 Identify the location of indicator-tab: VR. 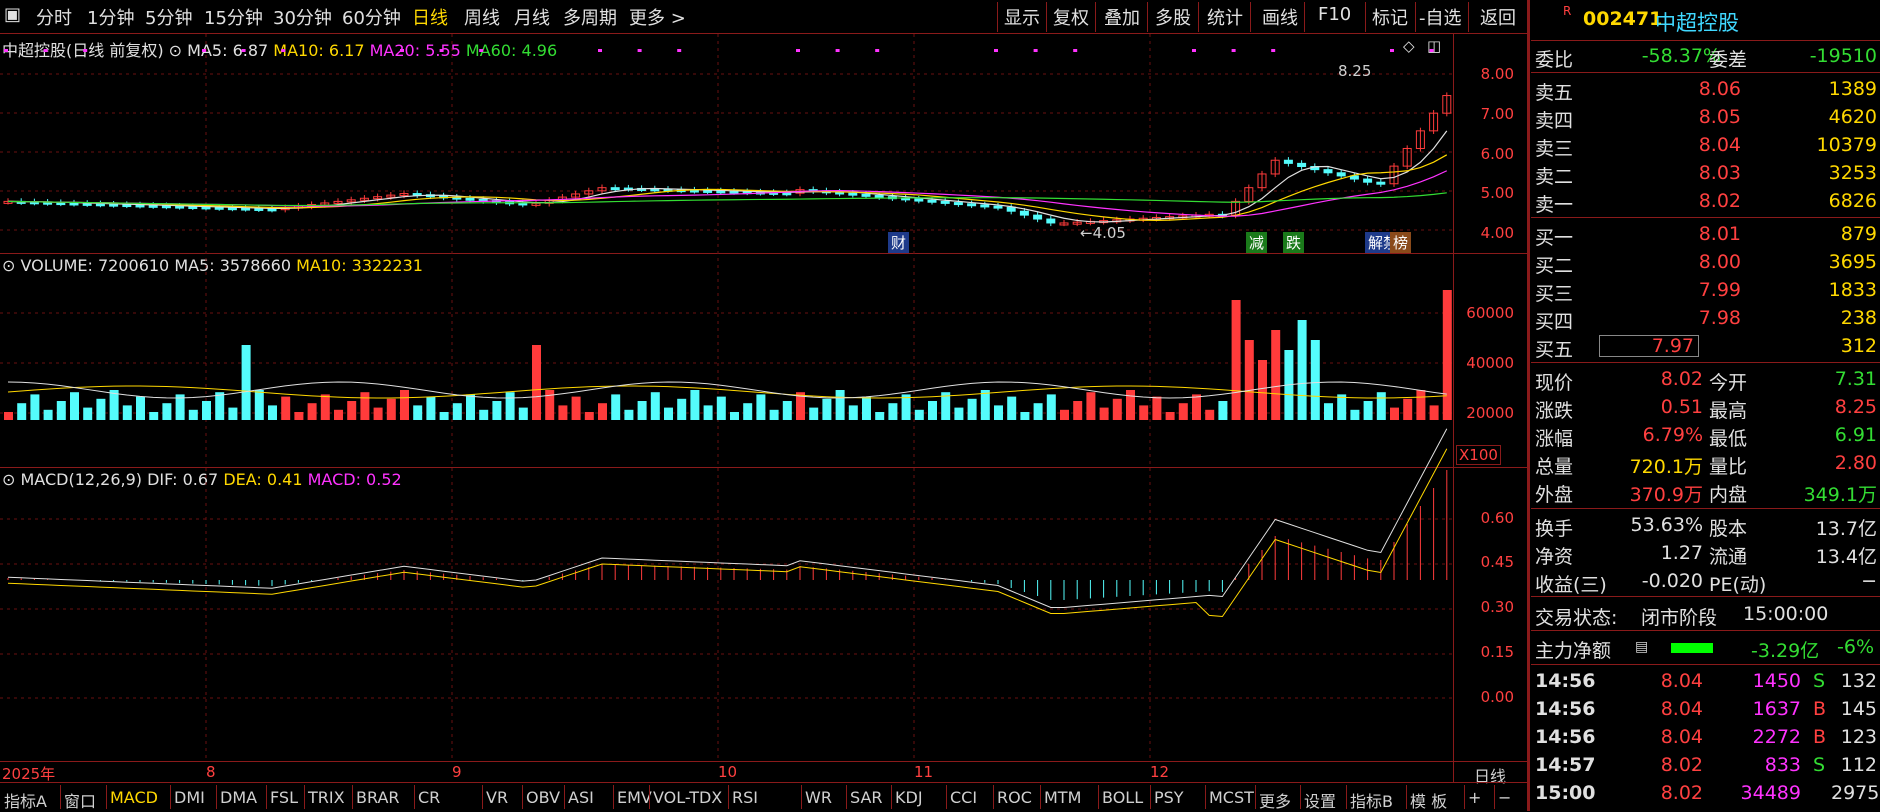
(497, 797).